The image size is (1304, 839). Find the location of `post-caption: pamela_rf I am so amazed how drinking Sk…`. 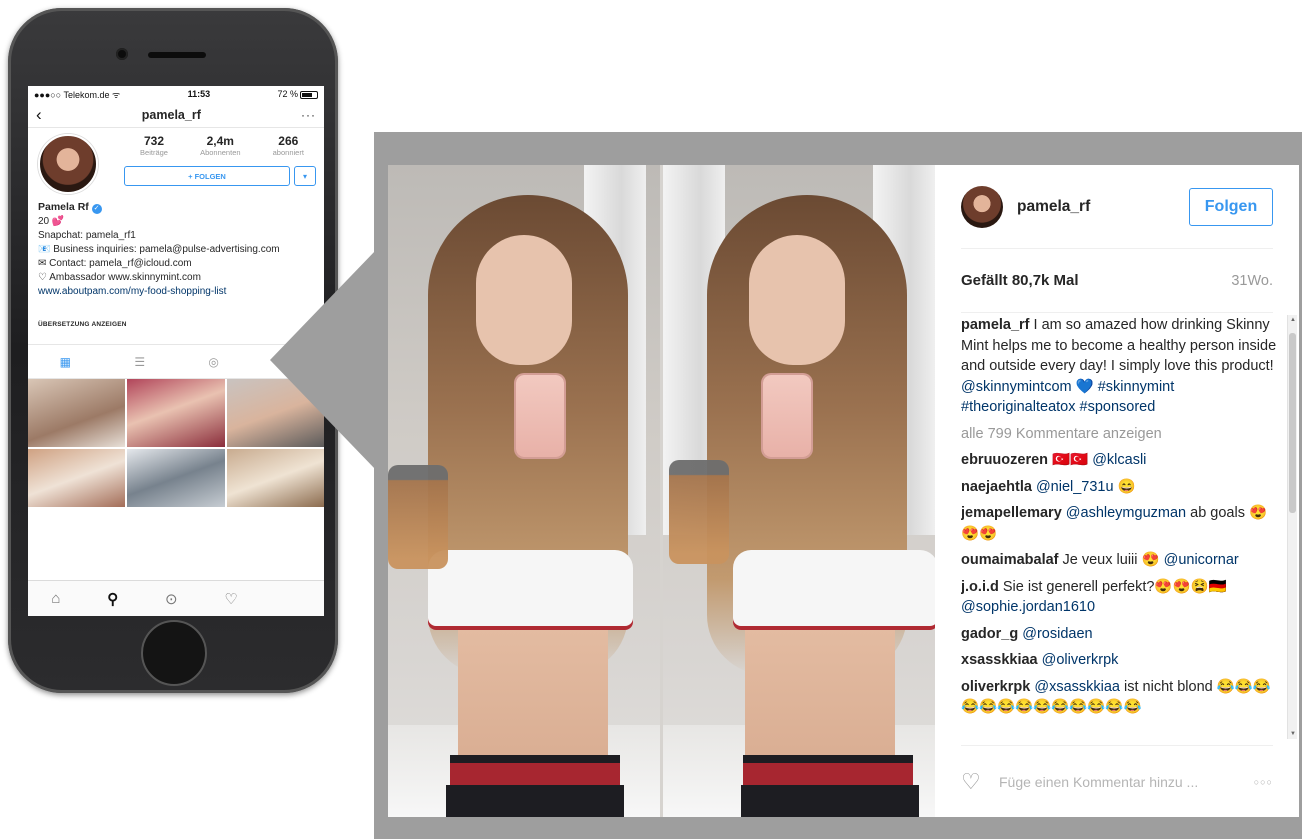

post-caption: pamela_rf I am so amazed how drinking Sk… is located at coordinates (1120, 366).